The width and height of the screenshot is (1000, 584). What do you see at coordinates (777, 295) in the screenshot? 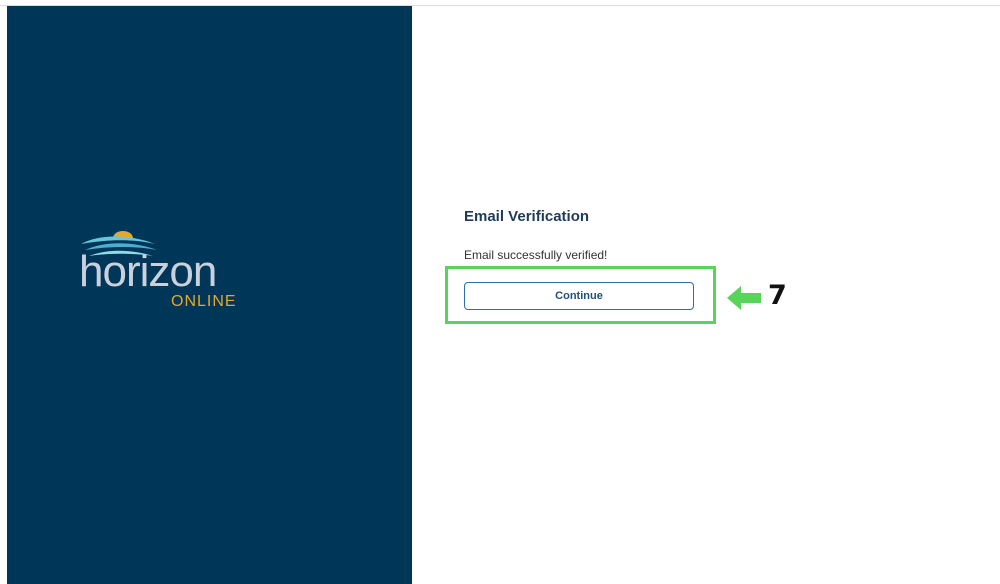
I see `annotation-step-number: 7` at bounding box center [777, 295].